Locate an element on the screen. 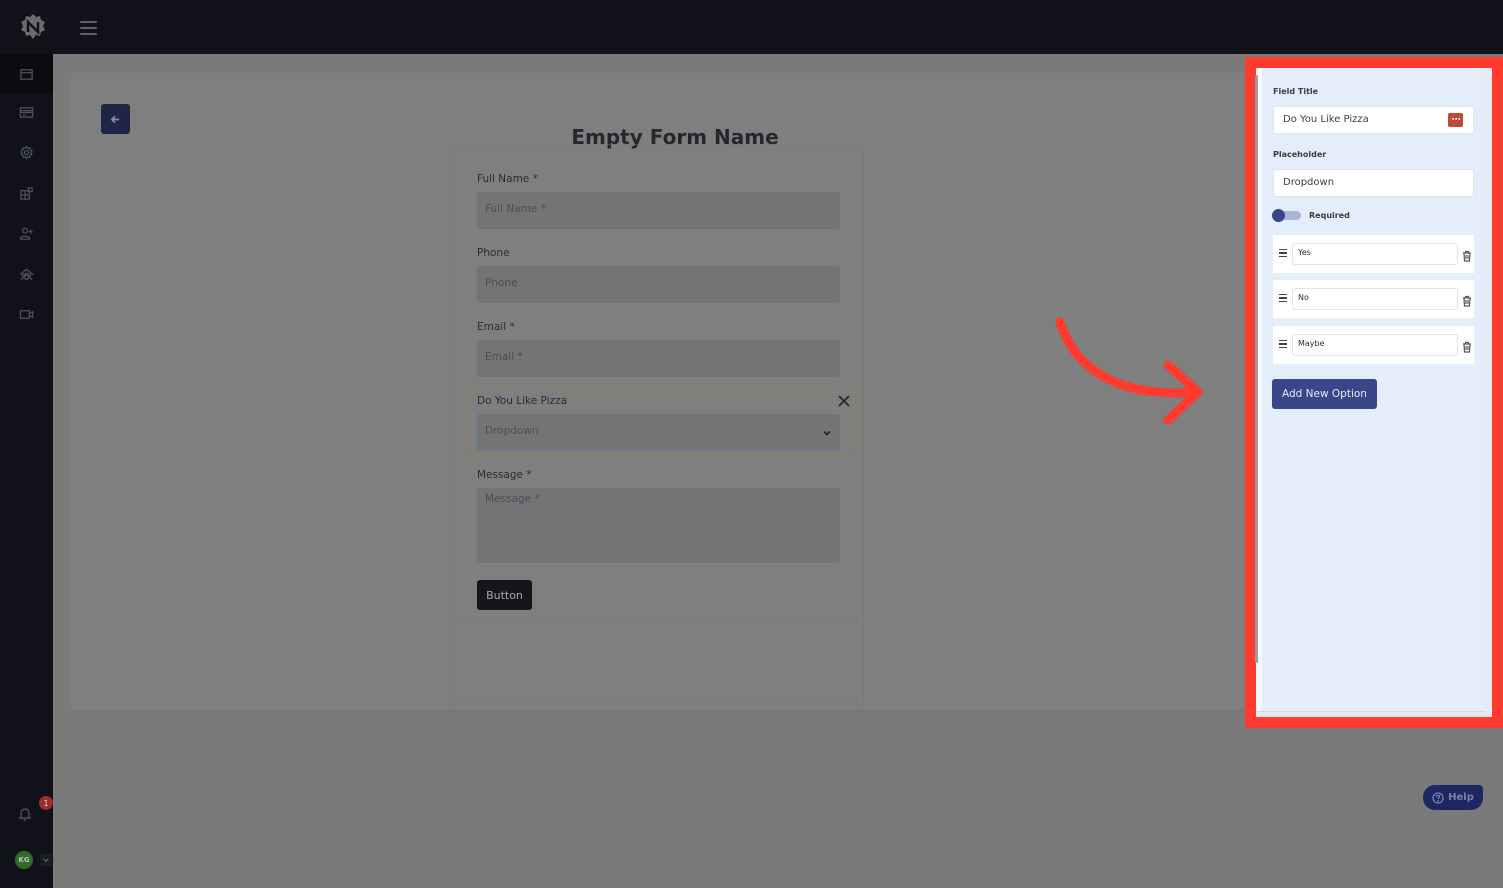 The width and height of the screenshot is (1503, 888). option-row: Maybe is located at coordinates (1373, 345).